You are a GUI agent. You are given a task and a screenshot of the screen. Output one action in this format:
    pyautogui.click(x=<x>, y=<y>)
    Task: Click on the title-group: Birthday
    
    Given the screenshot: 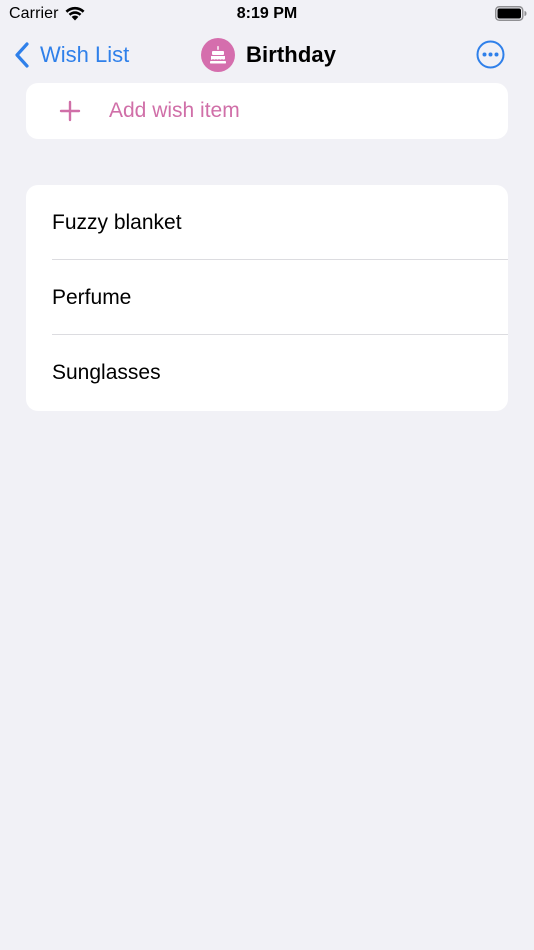 What is the action you would take?
    pyautogui.click(x=268, y=55)
    